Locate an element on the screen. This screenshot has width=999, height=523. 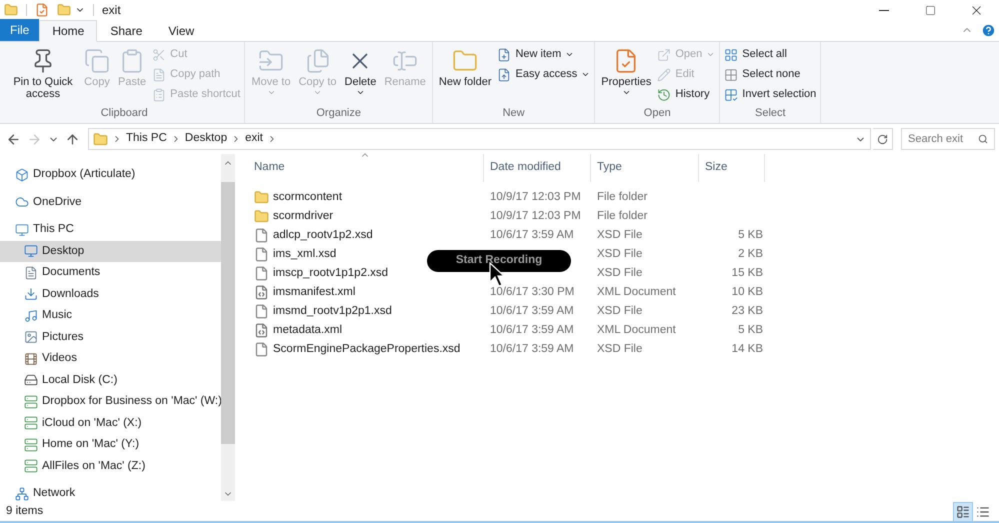
pencil-icon is located at coordinates (664, 75).